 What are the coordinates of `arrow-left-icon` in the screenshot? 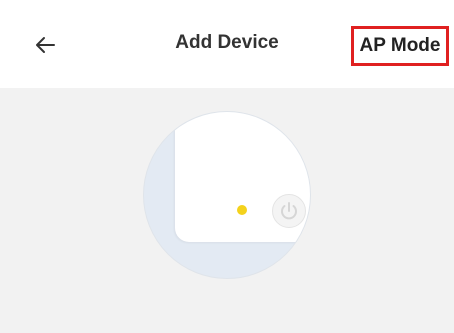 It's located at (45, 45).